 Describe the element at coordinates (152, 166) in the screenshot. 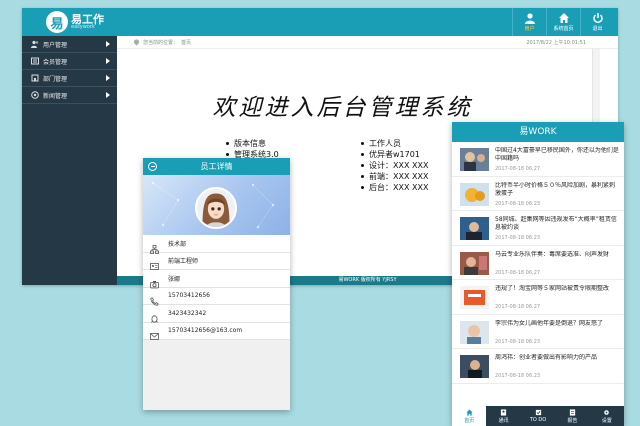

I see `back-icon` at that location.